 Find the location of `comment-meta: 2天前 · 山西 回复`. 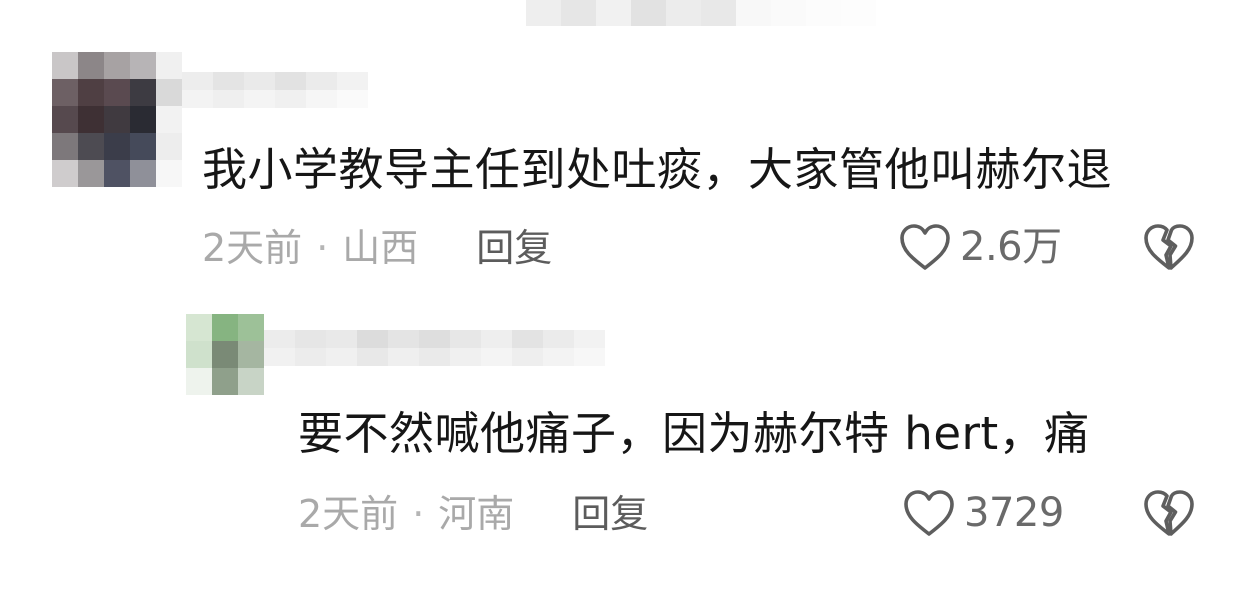

comment-meta: 2天前 · 山西 回复 is located at coordinates (377, 248).